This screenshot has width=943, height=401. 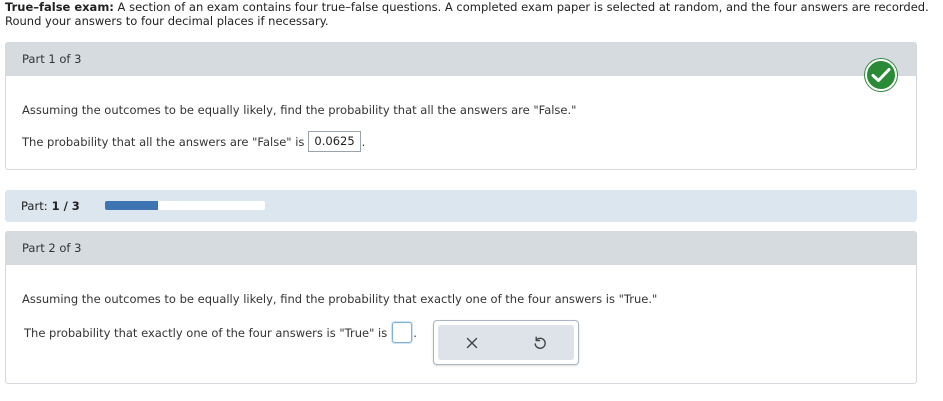 What do you see at coordinates (461, 248) in the screenshot?
I see `part2-header: Part 2 of 3` at bounding box center [461, 248].